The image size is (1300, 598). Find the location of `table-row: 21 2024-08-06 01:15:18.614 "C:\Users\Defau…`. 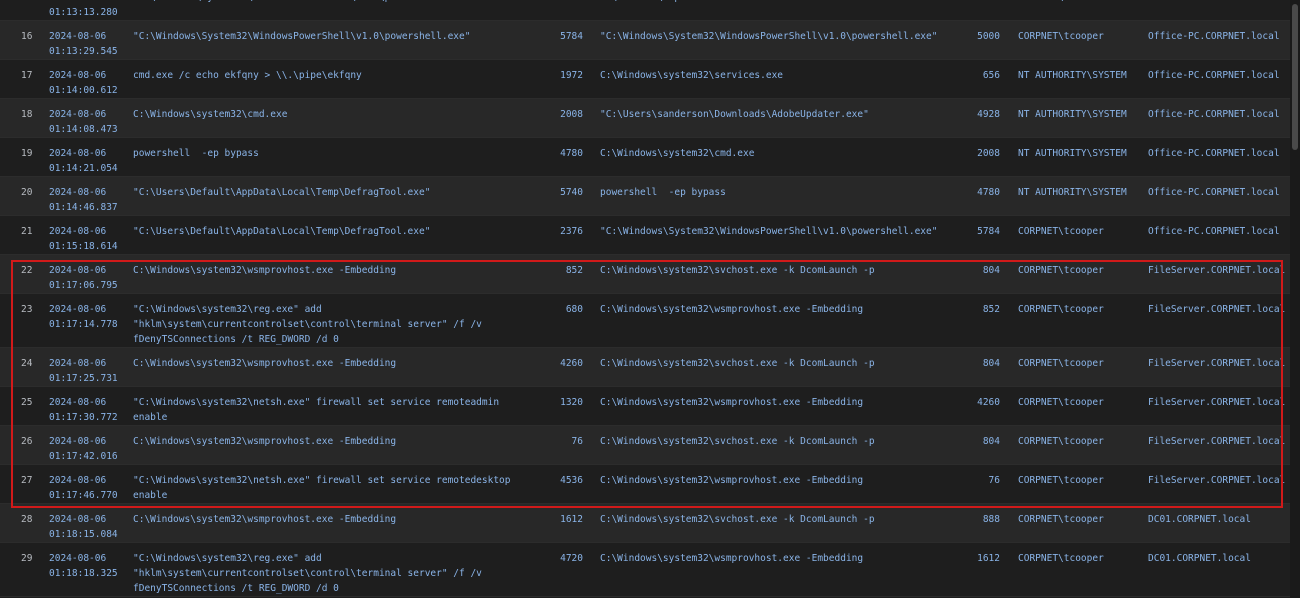

table-row: 21 2024-08-06 01:15:18.614 "C:\Users\Defau… is located at coordinates (645, 235).